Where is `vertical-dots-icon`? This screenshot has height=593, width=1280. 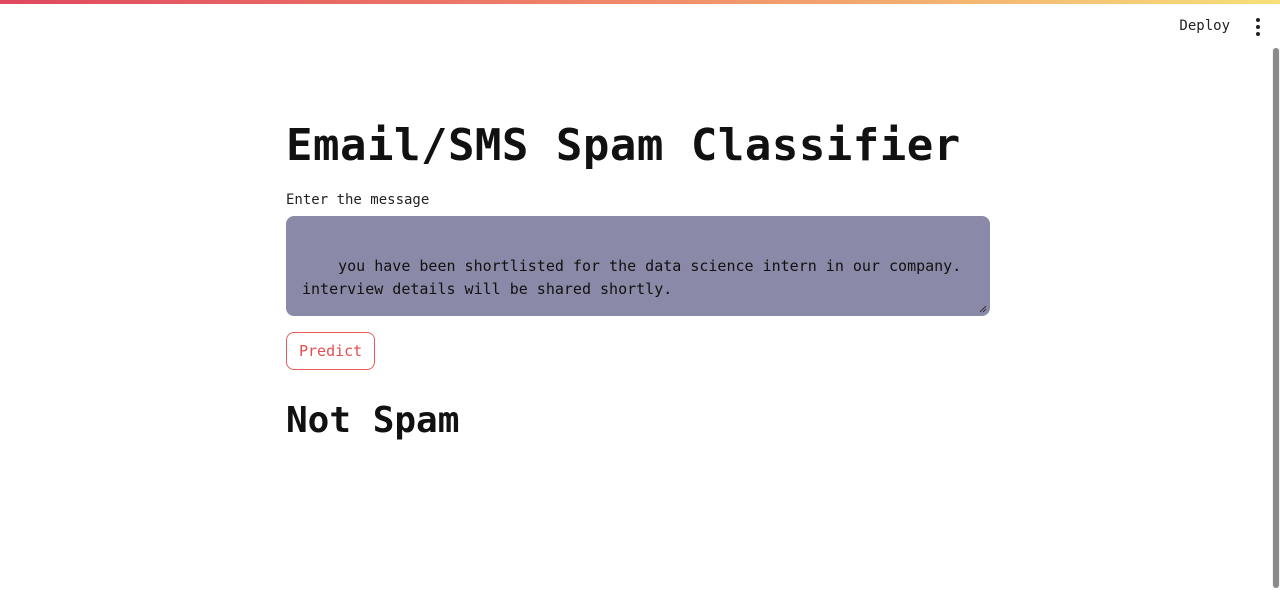
vertical-dots-icon is located at coordinates (1258, 27).